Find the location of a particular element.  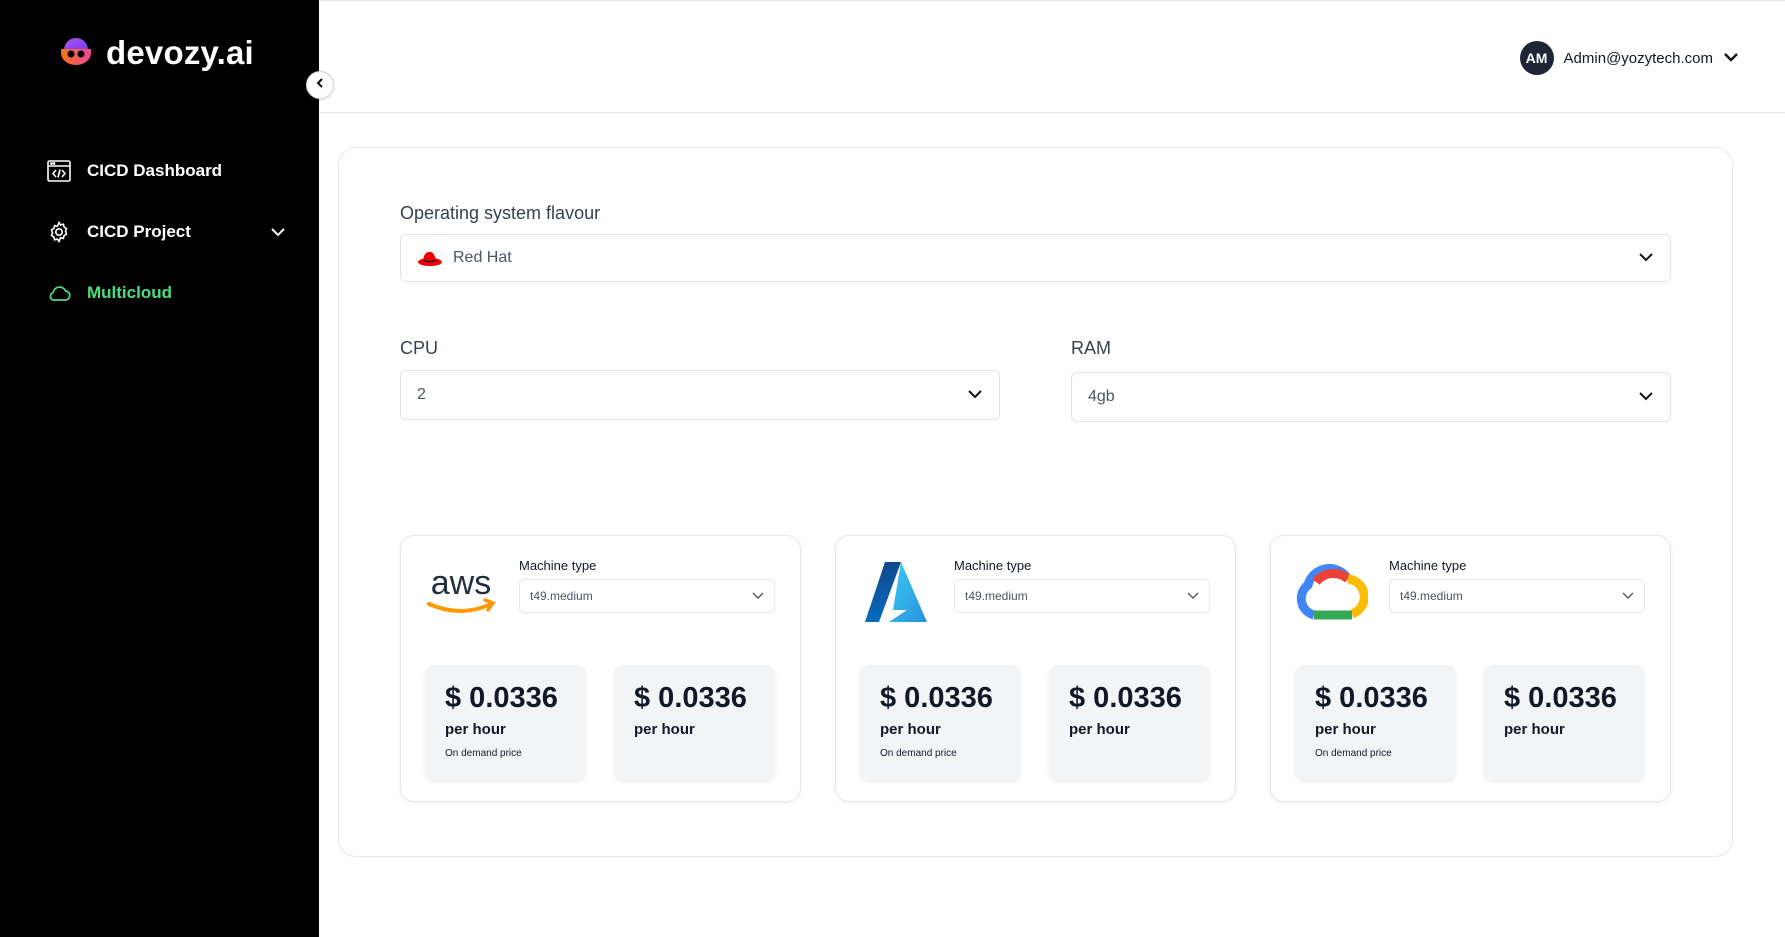

sidebar-item-multicloud: Multicloud is located at coordinates (166, 292).